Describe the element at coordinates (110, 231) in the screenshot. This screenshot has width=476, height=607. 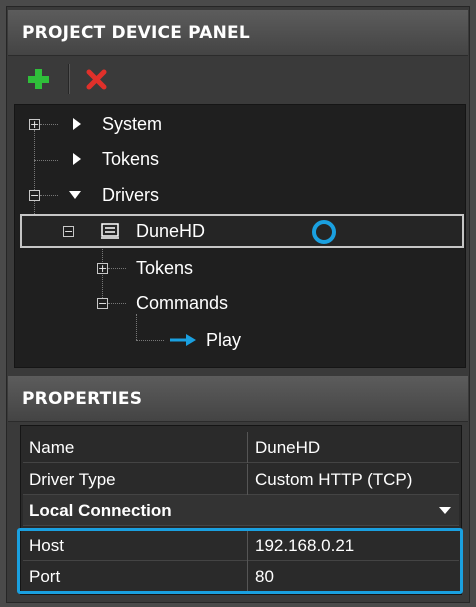
I see `device-icon` at that location.